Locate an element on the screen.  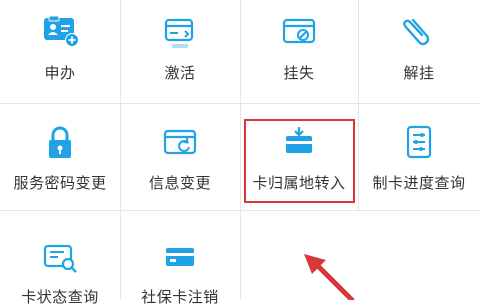
service-unfreeze: 解挂 is located at coordinates (419, 51).